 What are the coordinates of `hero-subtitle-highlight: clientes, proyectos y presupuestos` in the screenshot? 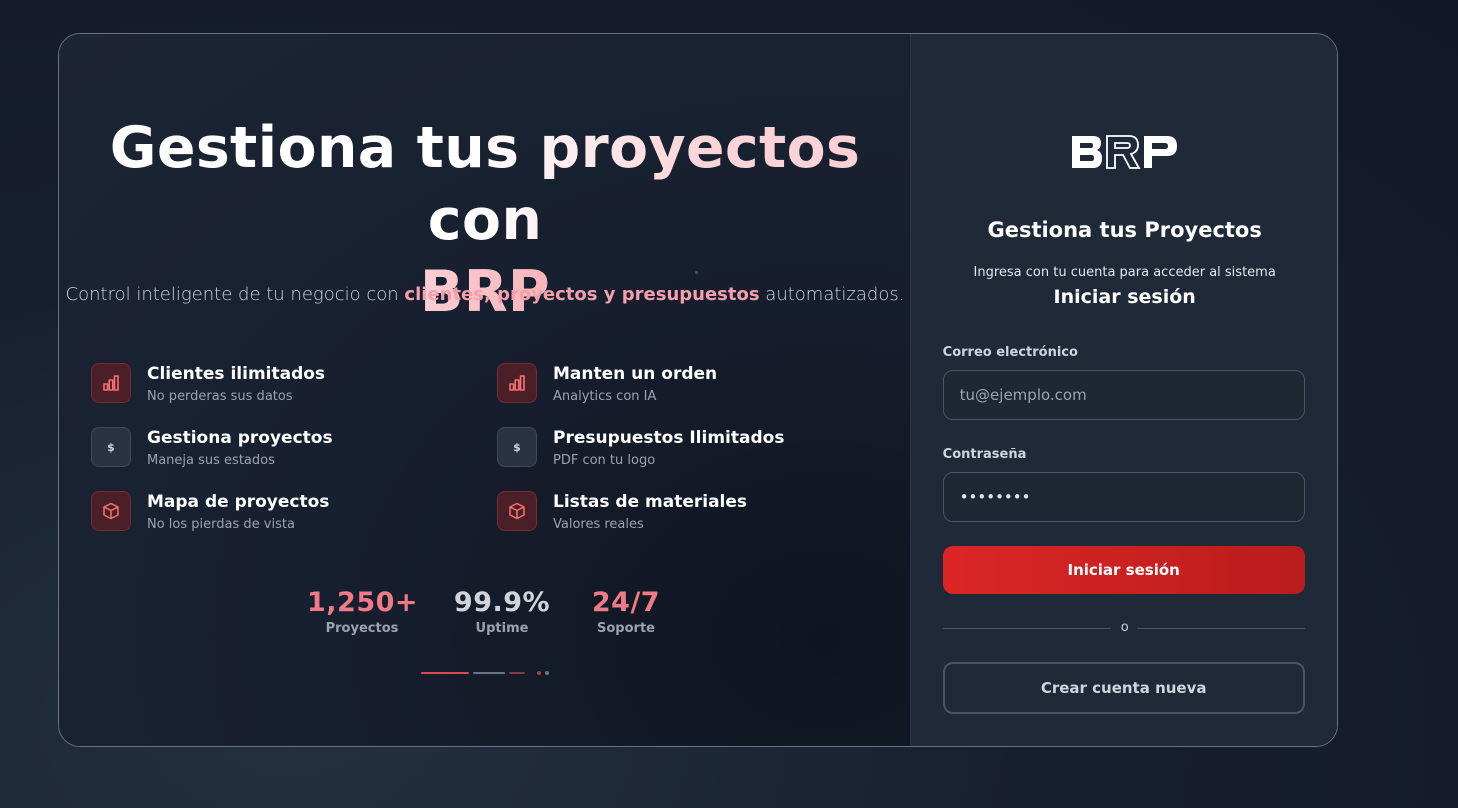 It's located at (582, 294).